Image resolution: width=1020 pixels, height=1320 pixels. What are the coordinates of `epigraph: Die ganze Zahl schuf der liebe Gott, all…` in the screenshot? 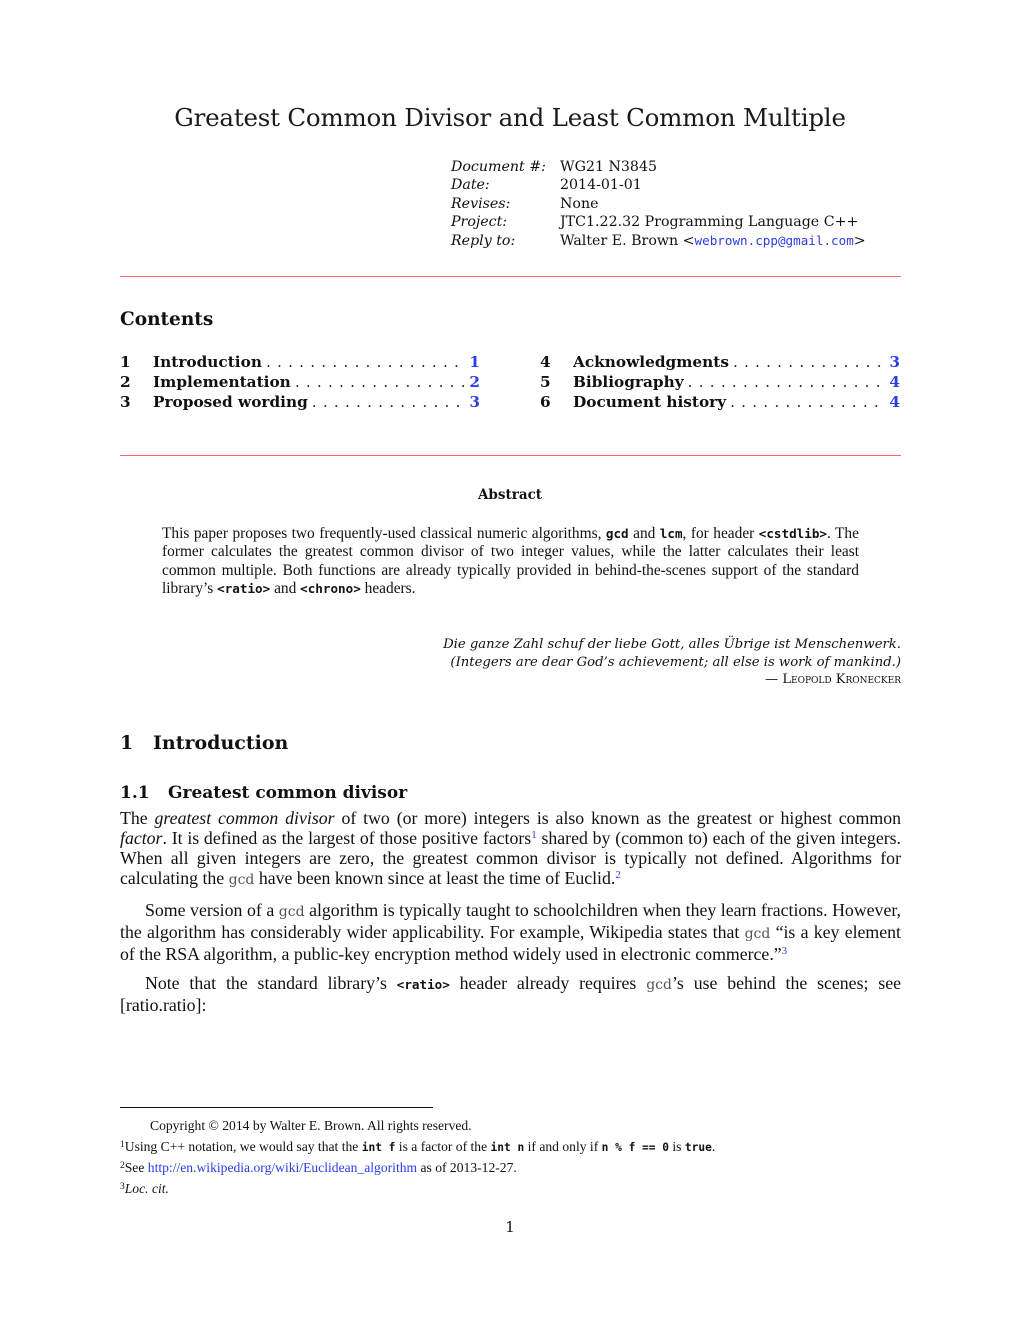 It's located at (672, 662).